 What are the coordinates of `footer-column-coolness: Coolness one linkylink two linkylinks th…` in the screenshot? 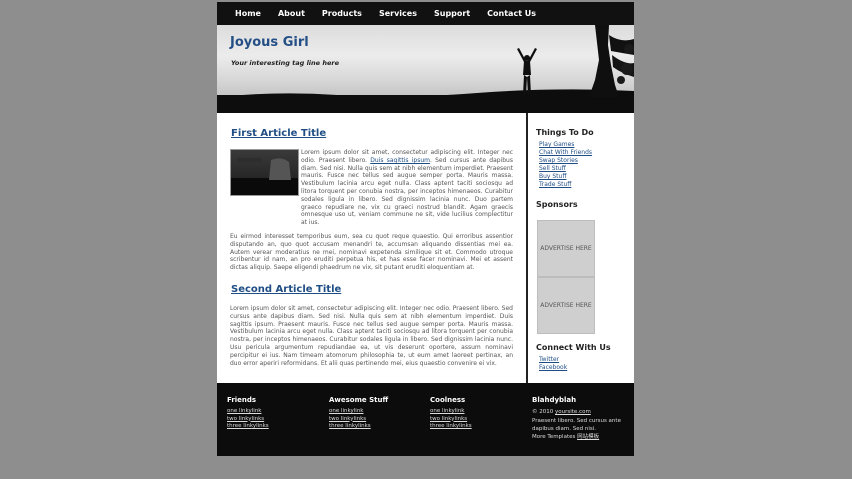 It's located at (451, 413).